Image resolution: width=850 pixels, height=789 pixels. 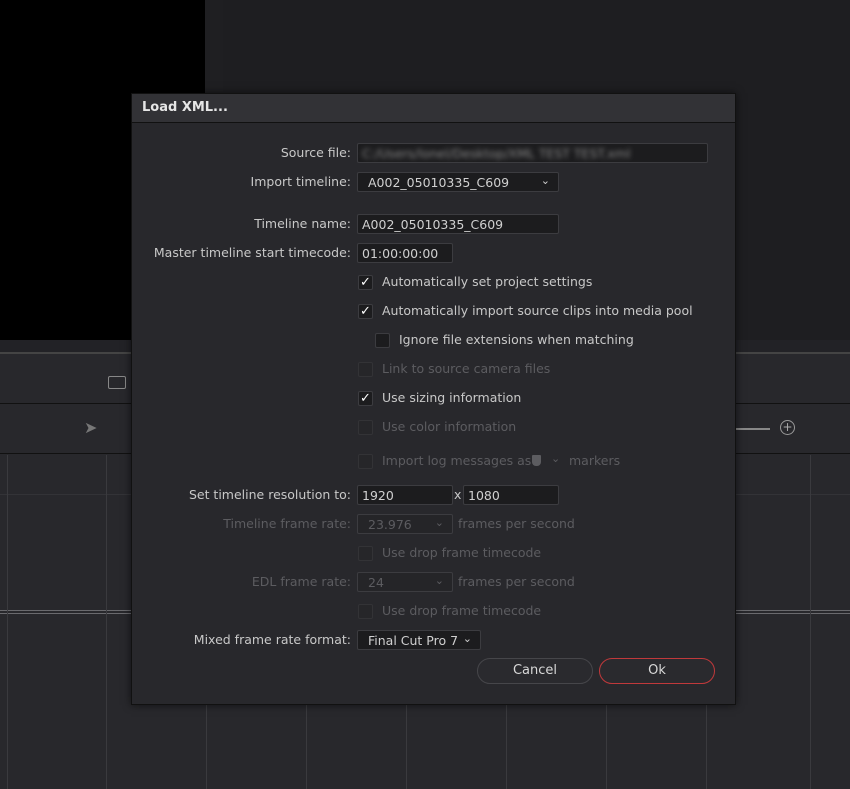 I want to click on timeline-frame-rate-select: 23.976 ⌄, so click(x=405, y=524).